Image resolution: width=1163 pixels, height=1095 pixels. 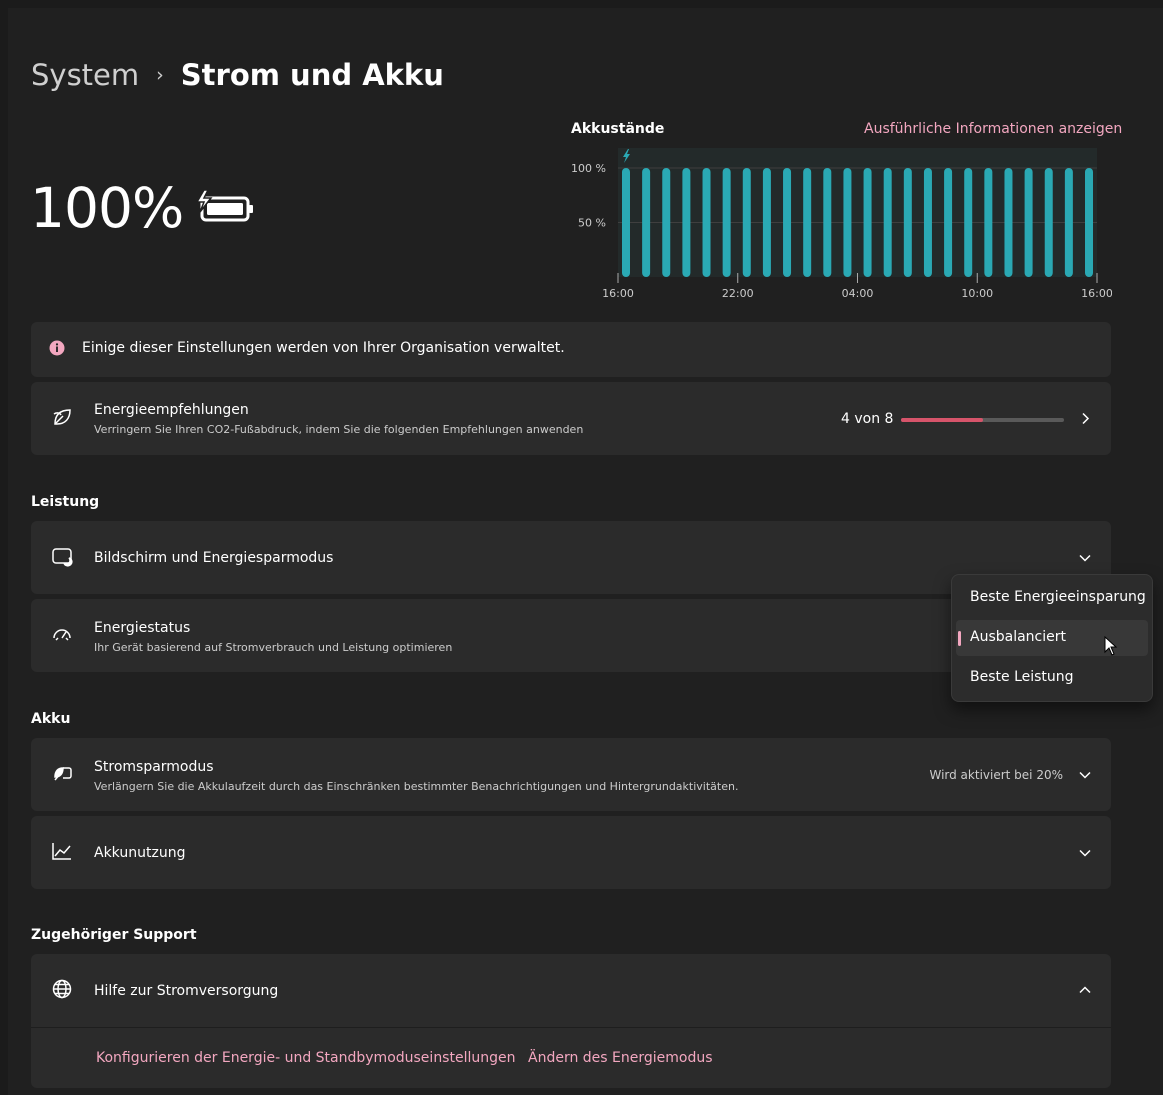 What do you see at coordinates (1085, 418) in the screenshot?
I see `chevron-right-icon` at bounding box center [1085, 418].